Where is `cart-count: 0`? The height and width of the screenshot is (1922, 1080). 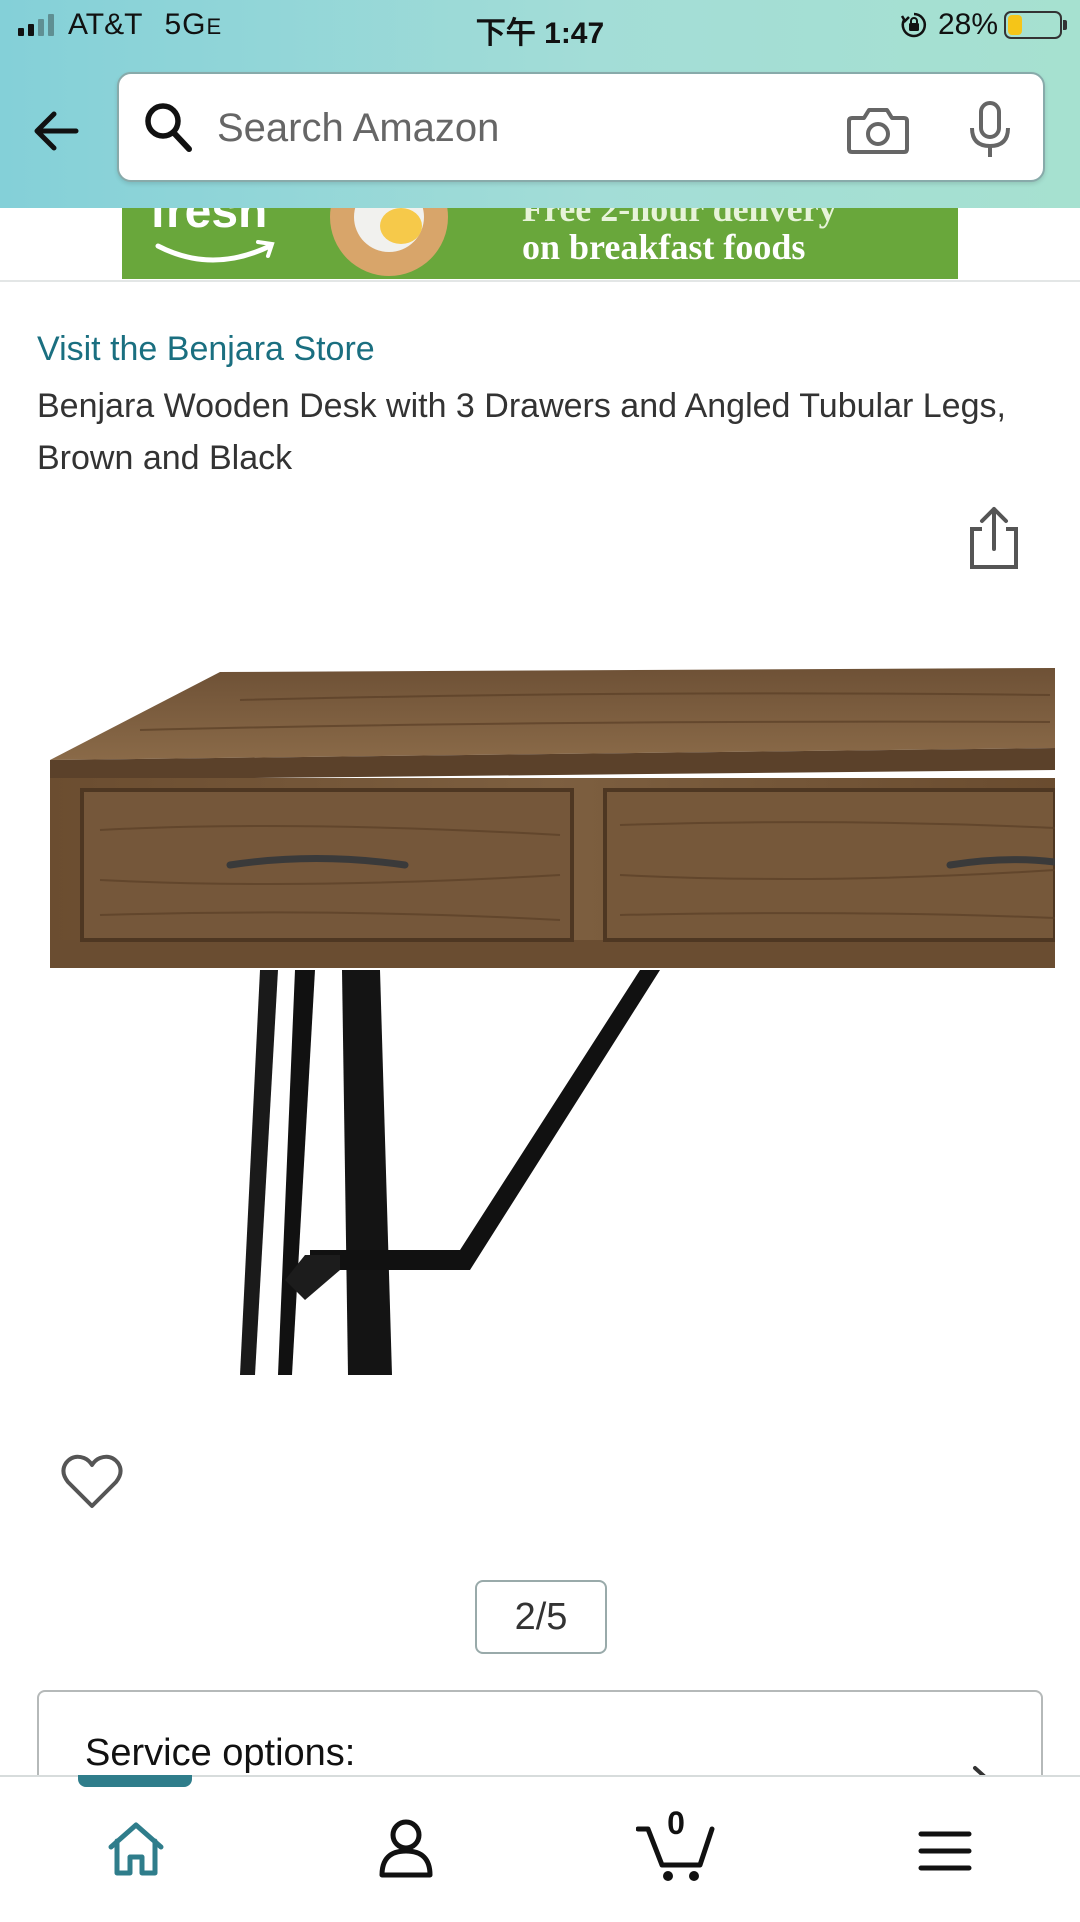 cart-count: 0 is located at coordinates (676, 1823).